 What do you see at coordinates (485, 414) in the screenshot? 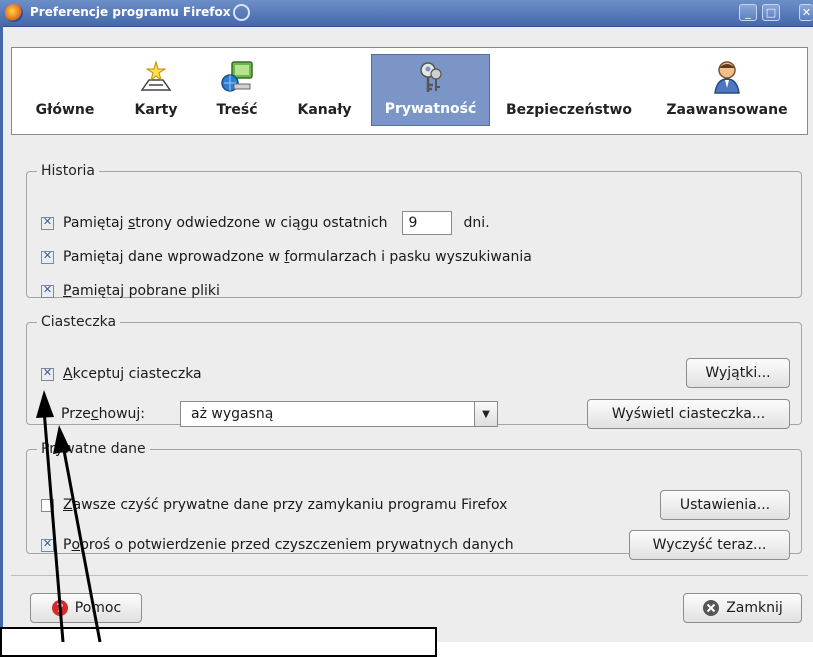
I see `chevron-down-icon: ▼` at bounding box center [485, 414].